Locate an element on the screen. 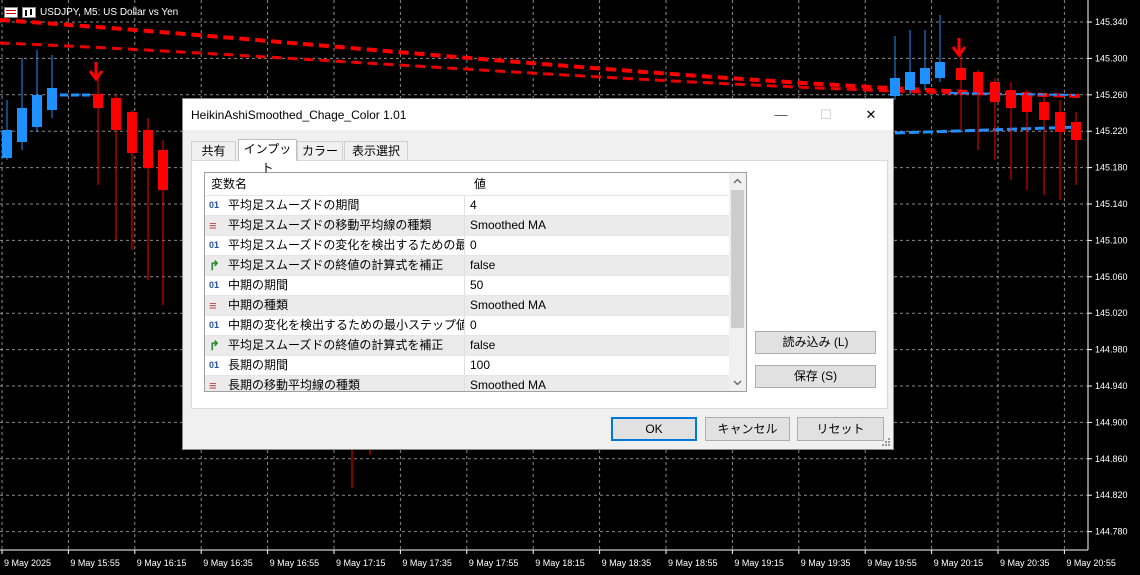  table-row: 01 平均足スムーズドの期間 4 is located at coordinates (467, 205).